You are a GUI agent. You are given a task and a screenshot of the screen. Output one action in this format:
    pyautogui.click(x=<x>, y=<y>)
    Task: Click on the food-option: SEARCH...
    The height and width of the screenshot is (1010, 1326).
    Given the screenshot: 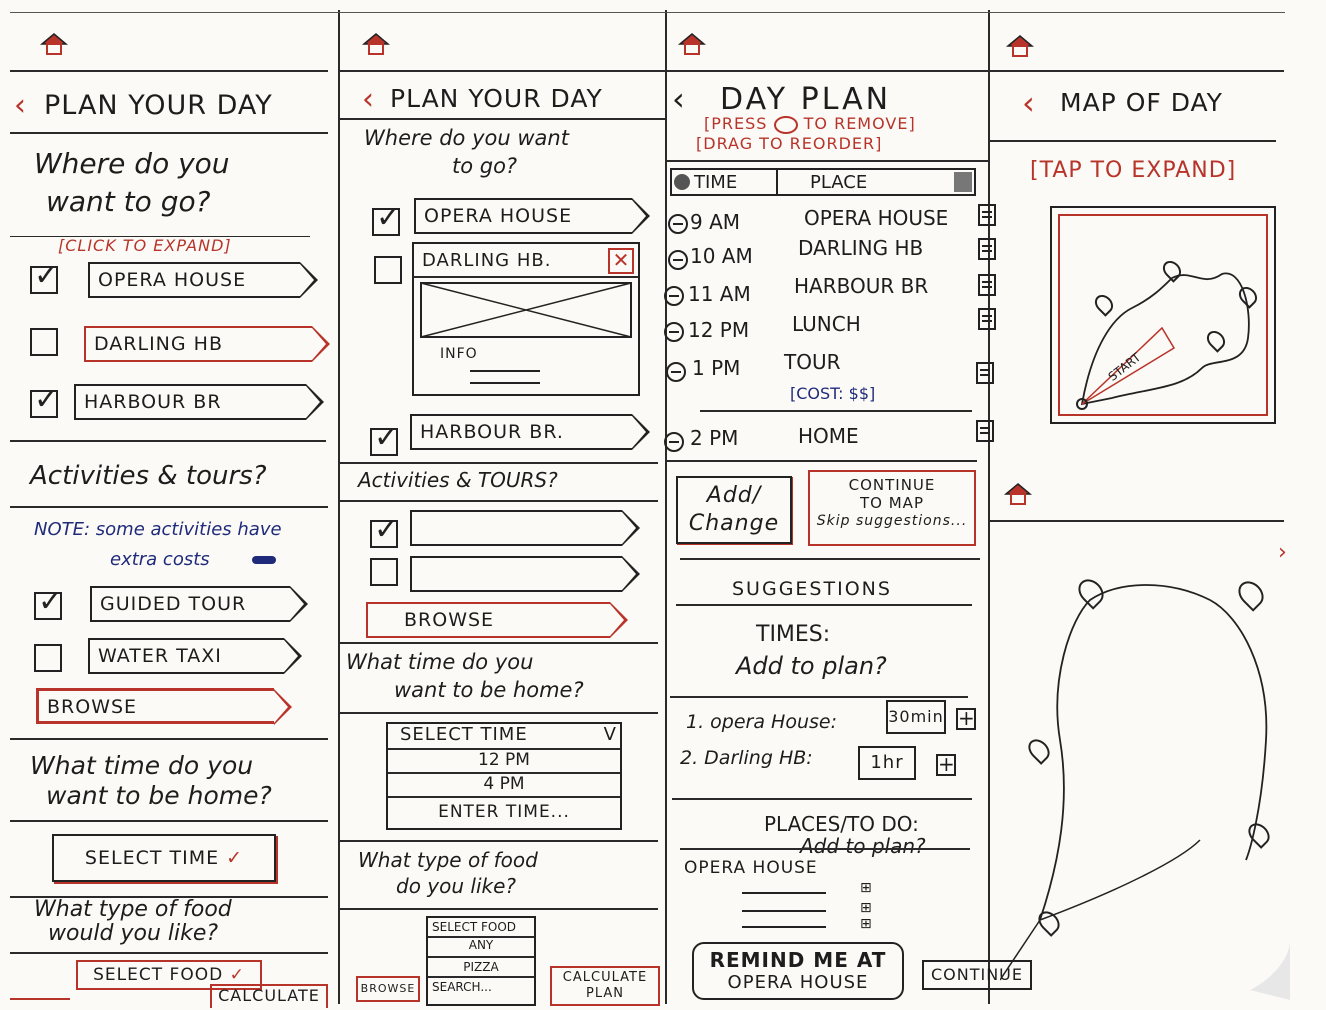 What is the action you would take?
    pyautogui.click(x=462, y=987)
    